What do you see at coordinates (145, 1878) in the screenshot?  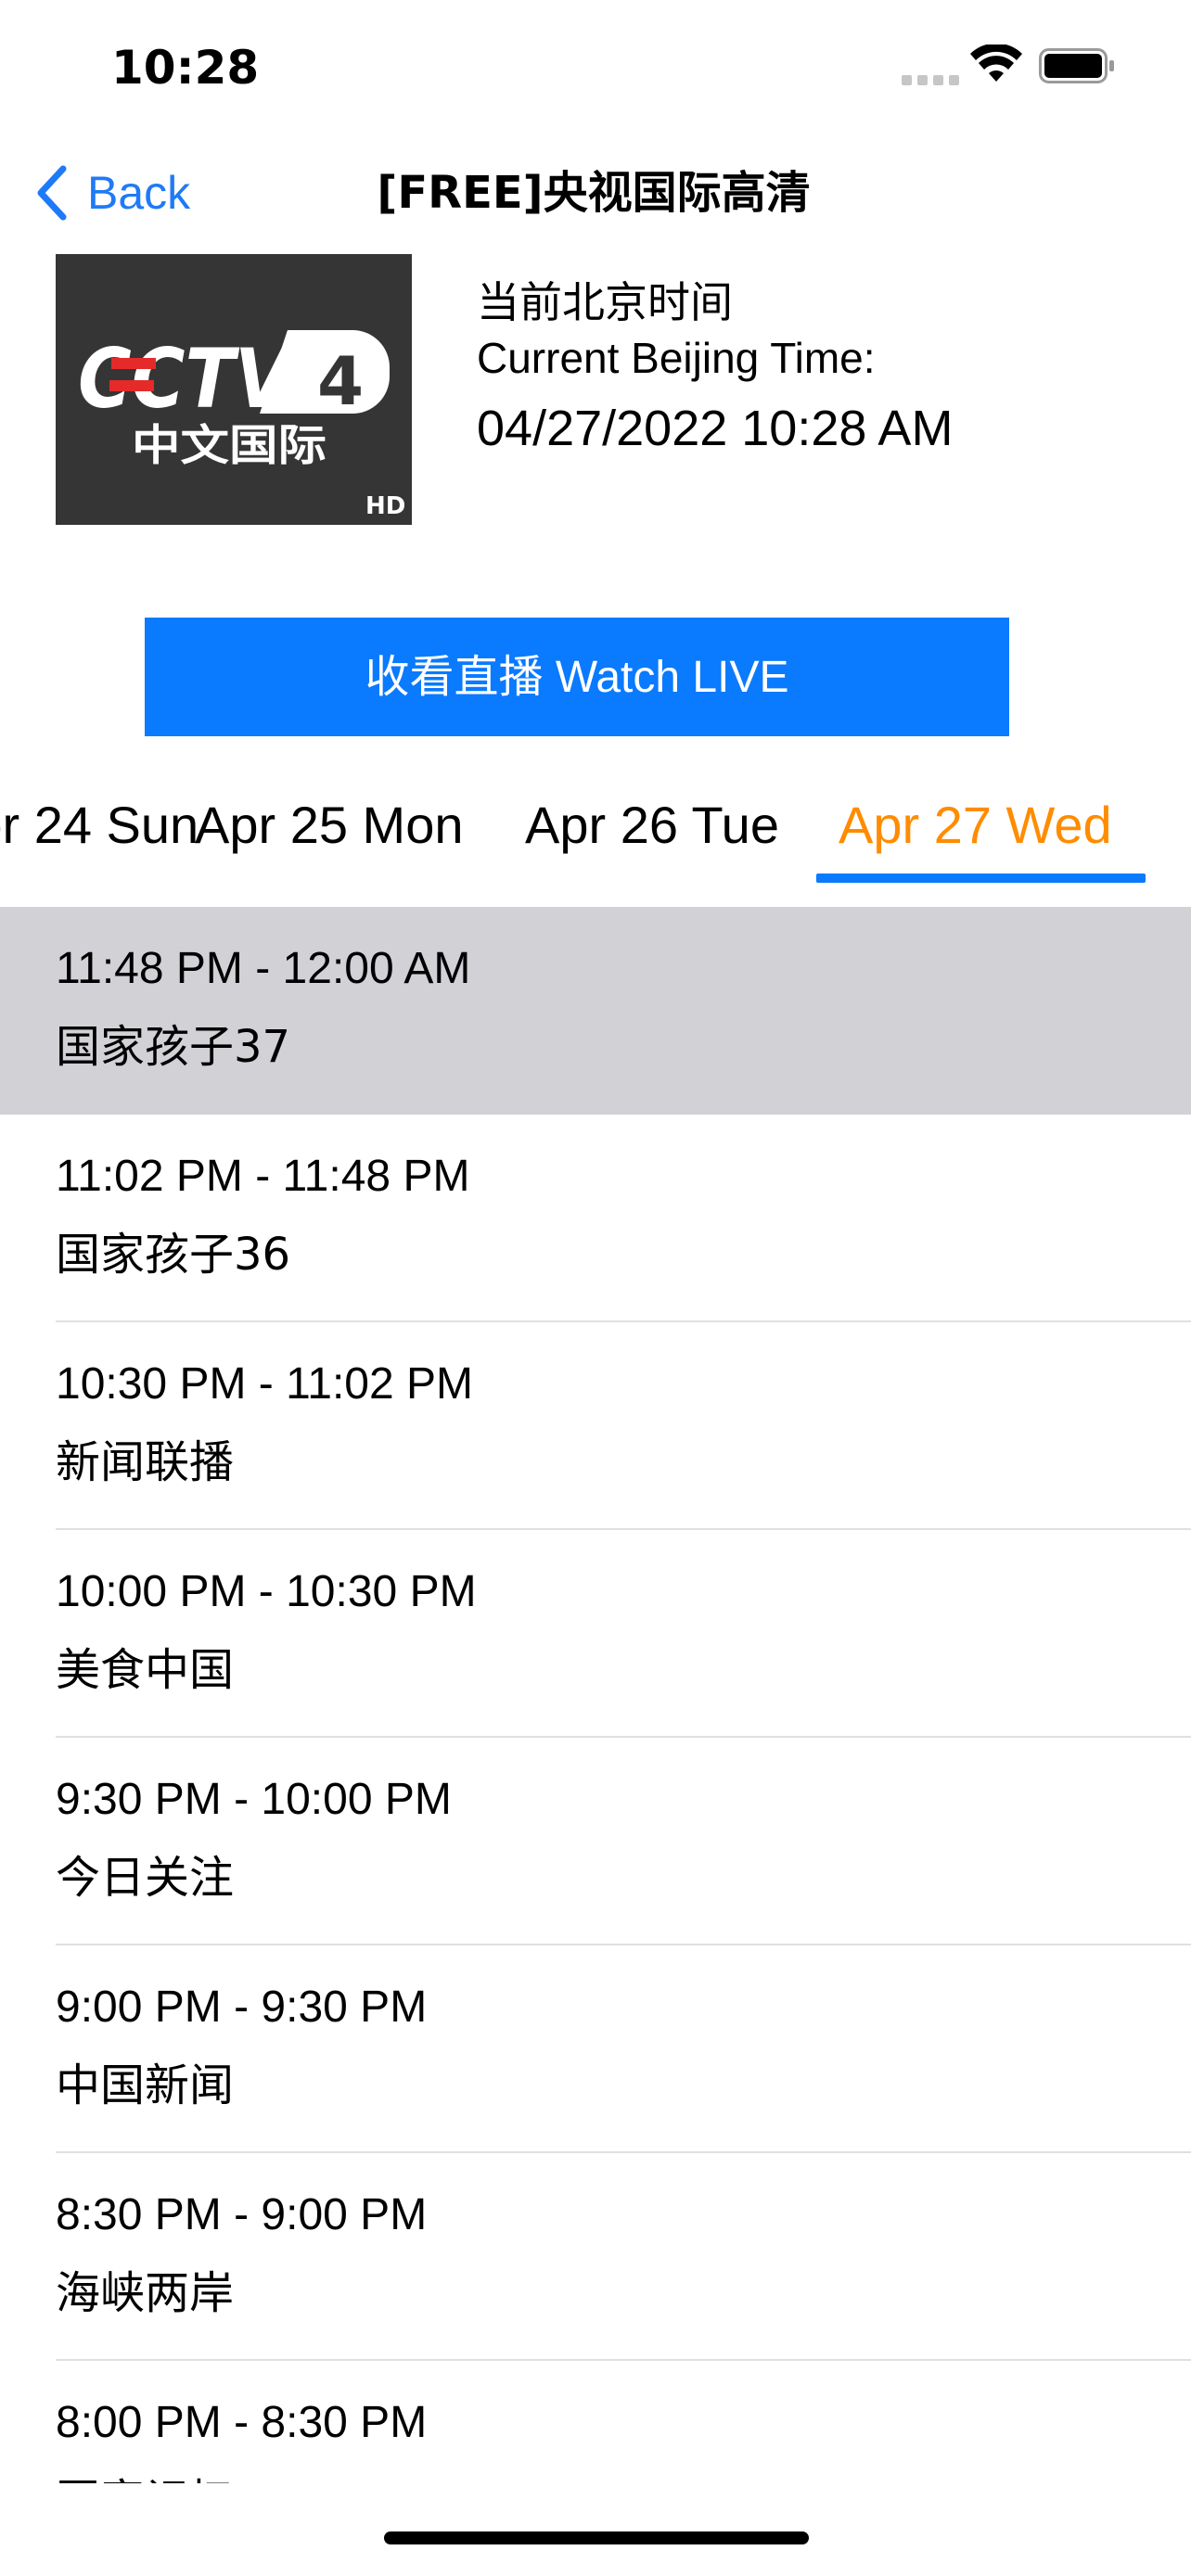 I see `program-title: 今日关注` at bounding box center [145, 1878].